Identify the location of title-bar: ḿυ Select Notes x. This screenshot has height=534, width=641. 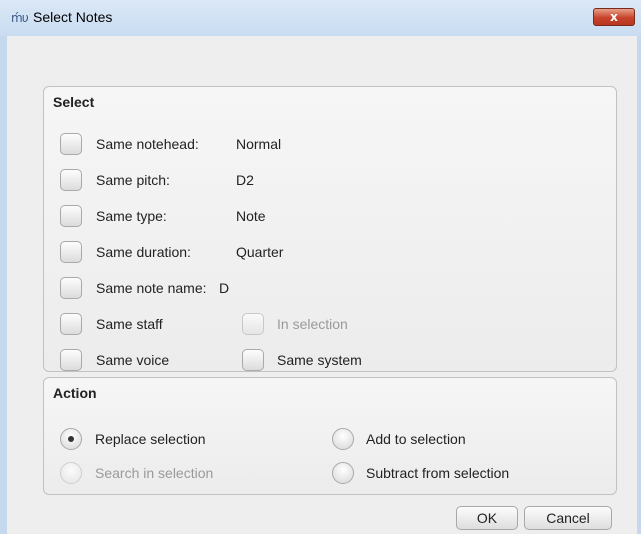
(320, 18).